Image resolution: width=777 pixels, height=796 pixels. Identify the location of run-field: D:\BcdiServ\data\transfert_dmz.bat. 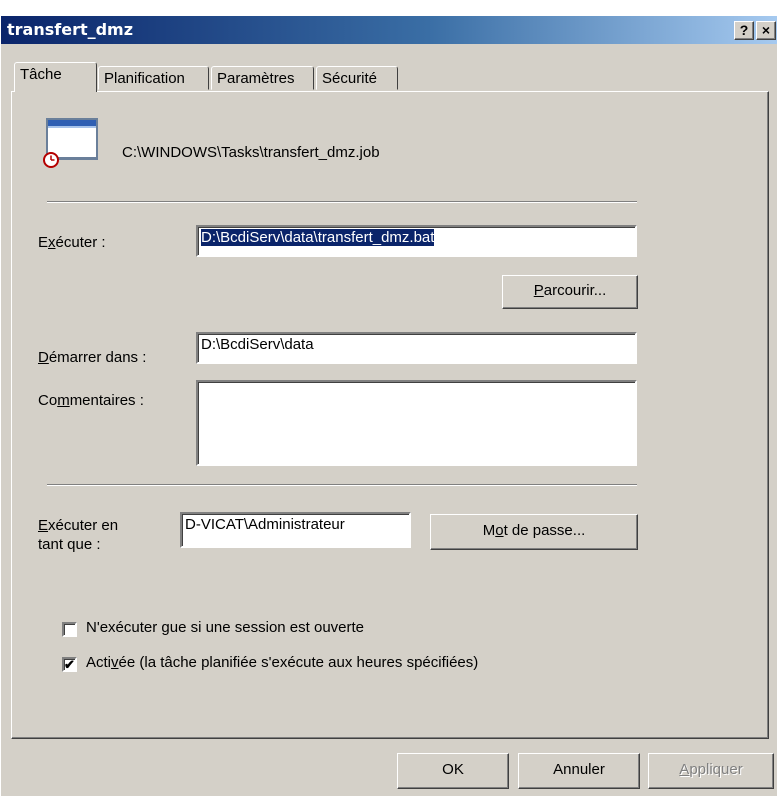
(416, 241).